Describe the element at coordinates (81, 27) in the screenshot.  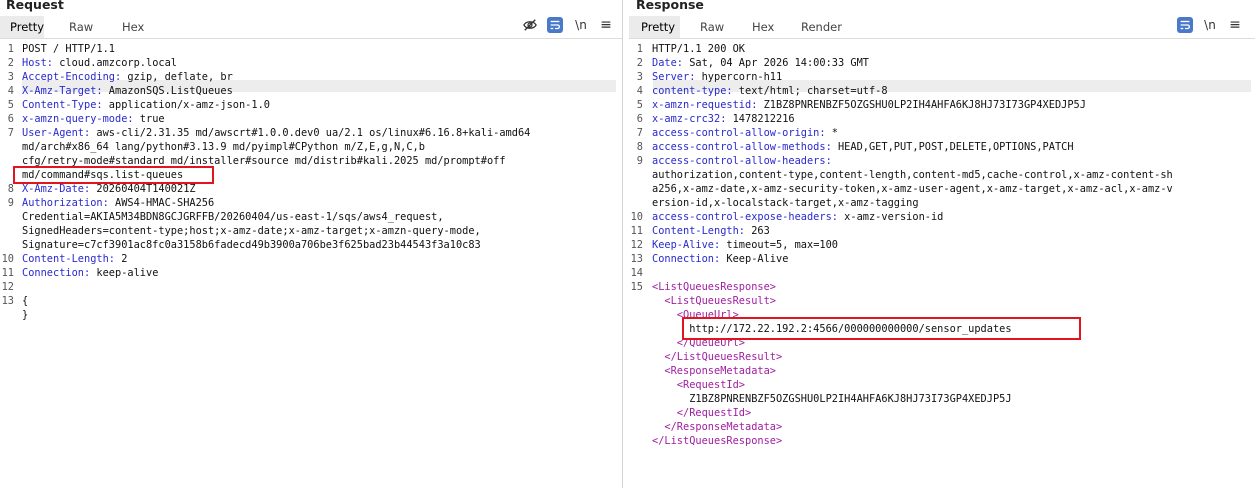
I see `request-tab-raw: Raw` at that location.